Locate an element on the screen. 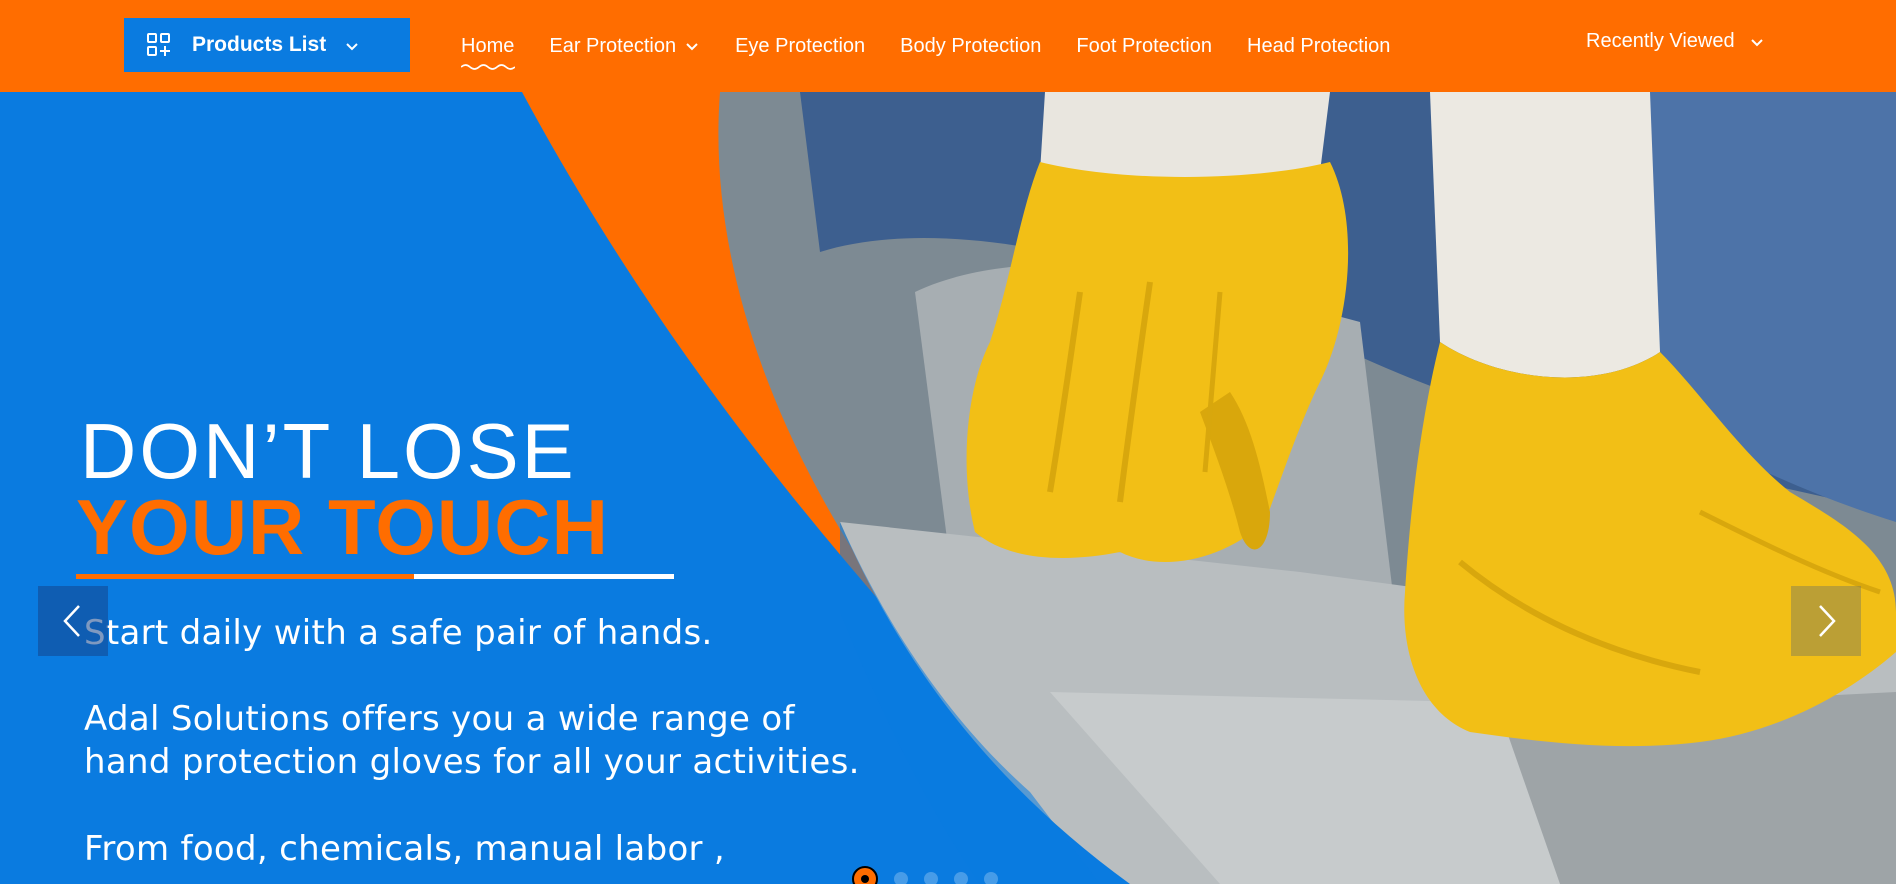 The image size is (1896, 884). hero-copy-uses: From food, chemicals, manual labor , is located at coordinates (405, 849).